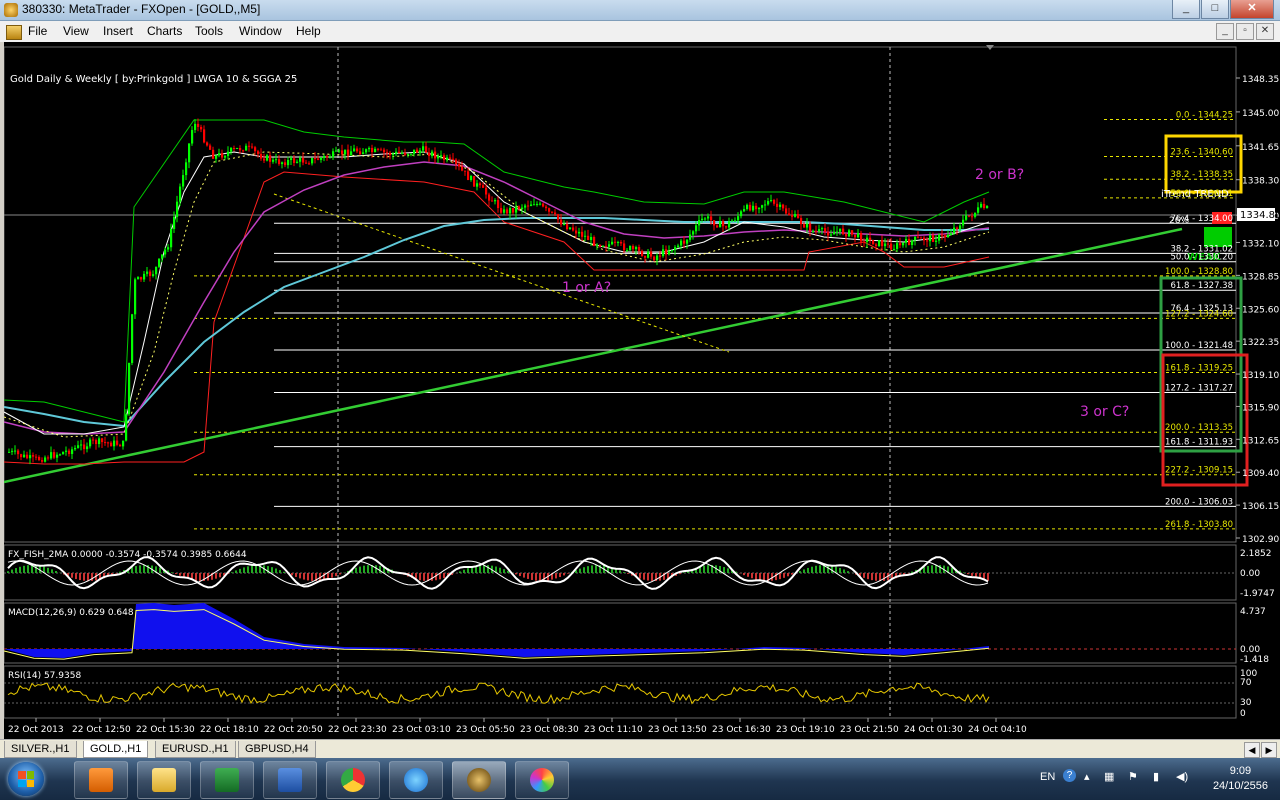  I want to click on menu-tools: Tools, so click(209, 31).